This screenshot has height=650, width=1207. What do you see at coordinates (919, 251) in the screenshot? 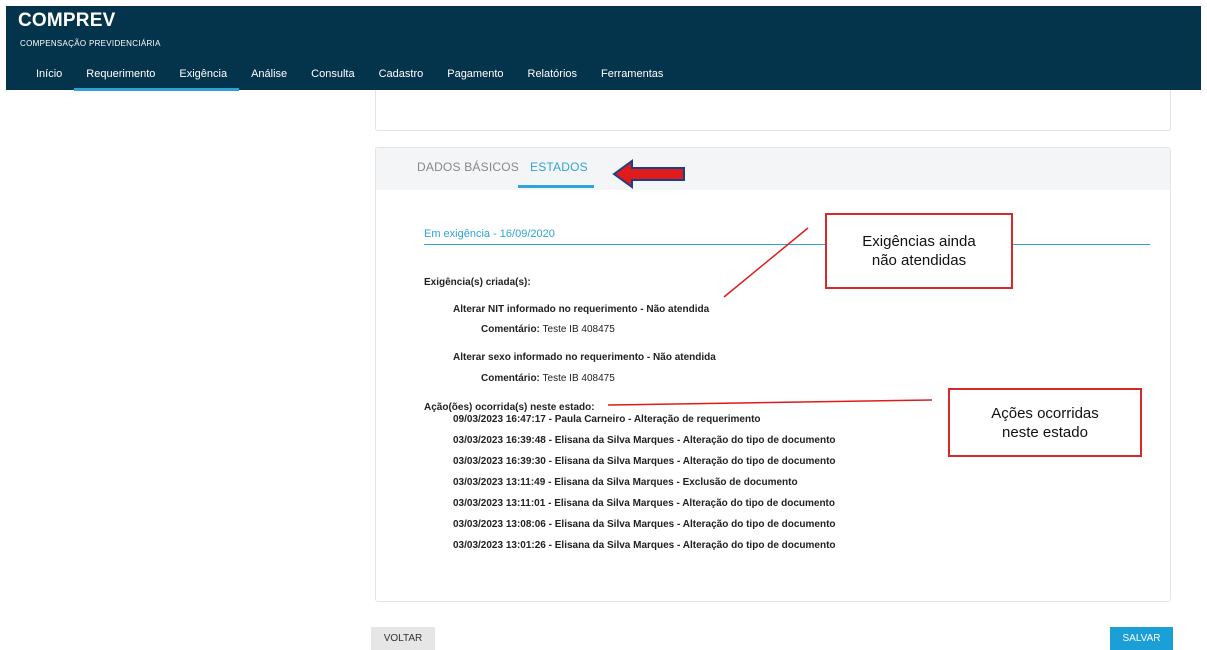
I see `annotation-pending-requirements: Exigências ainda não atendidas` at bounding box center [919, 251].